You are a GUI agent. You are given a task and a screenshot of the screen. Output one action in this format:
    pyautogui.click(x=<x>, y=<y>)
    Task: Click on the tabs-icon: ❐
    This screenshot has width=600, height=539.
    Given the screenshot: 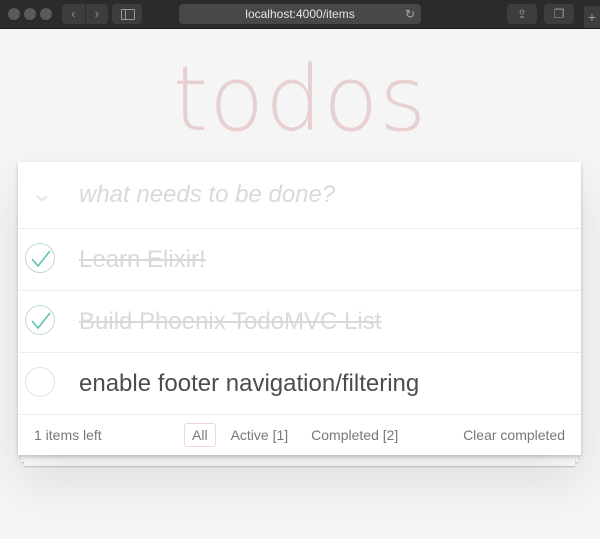 What is the action you would take?
    pyautogui.click(x=559, y=14)
    